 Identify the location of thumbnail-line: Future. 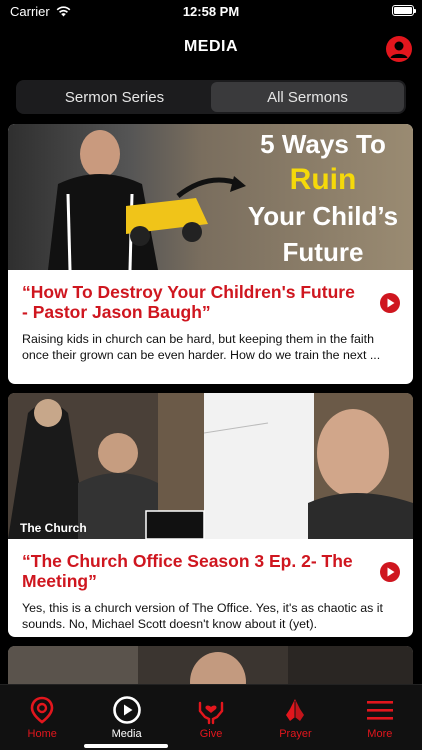
(323, 252).